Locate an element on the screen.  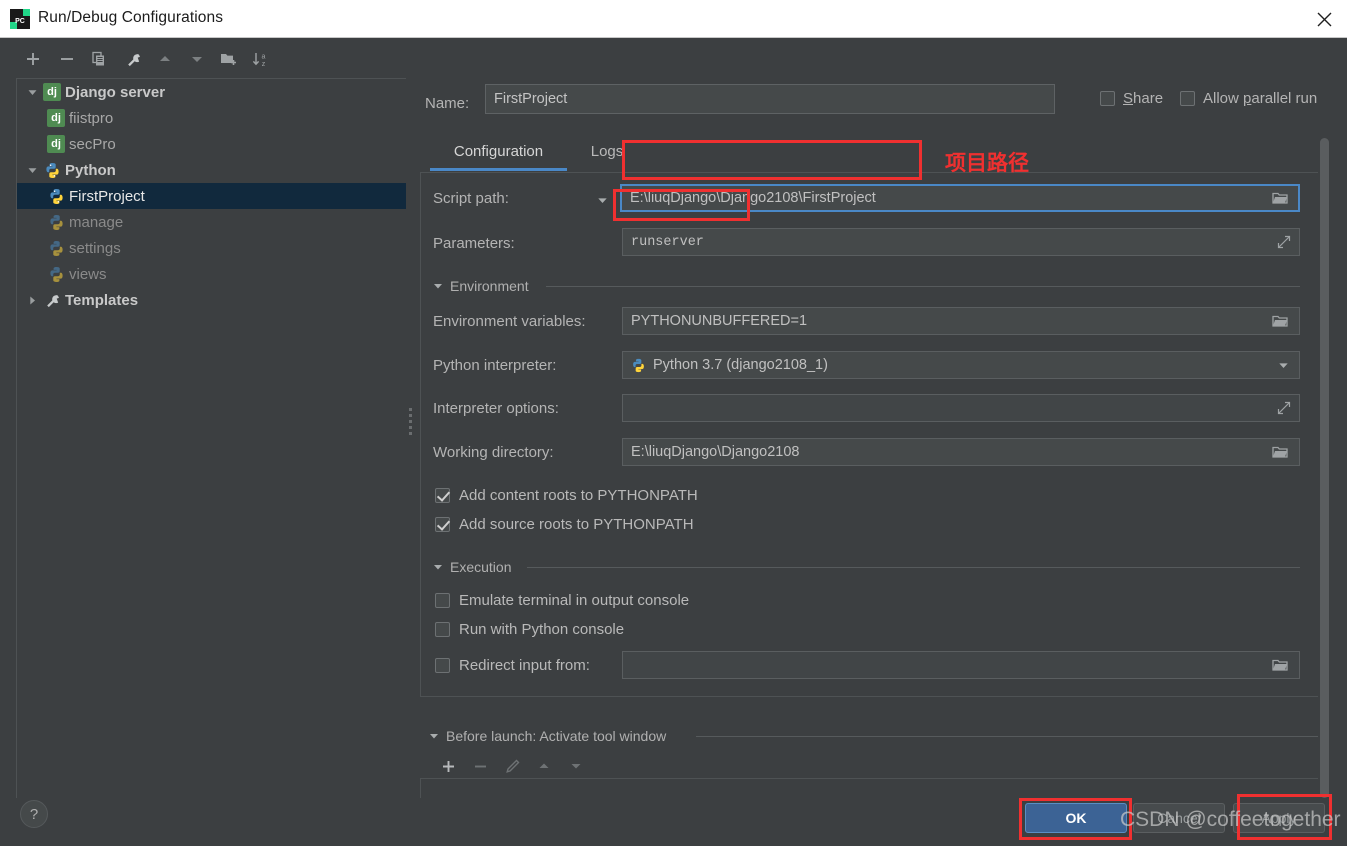
add-content-roots-checkbox: Add content roots to PYTHONPATH is located at coordinates (566, 495).